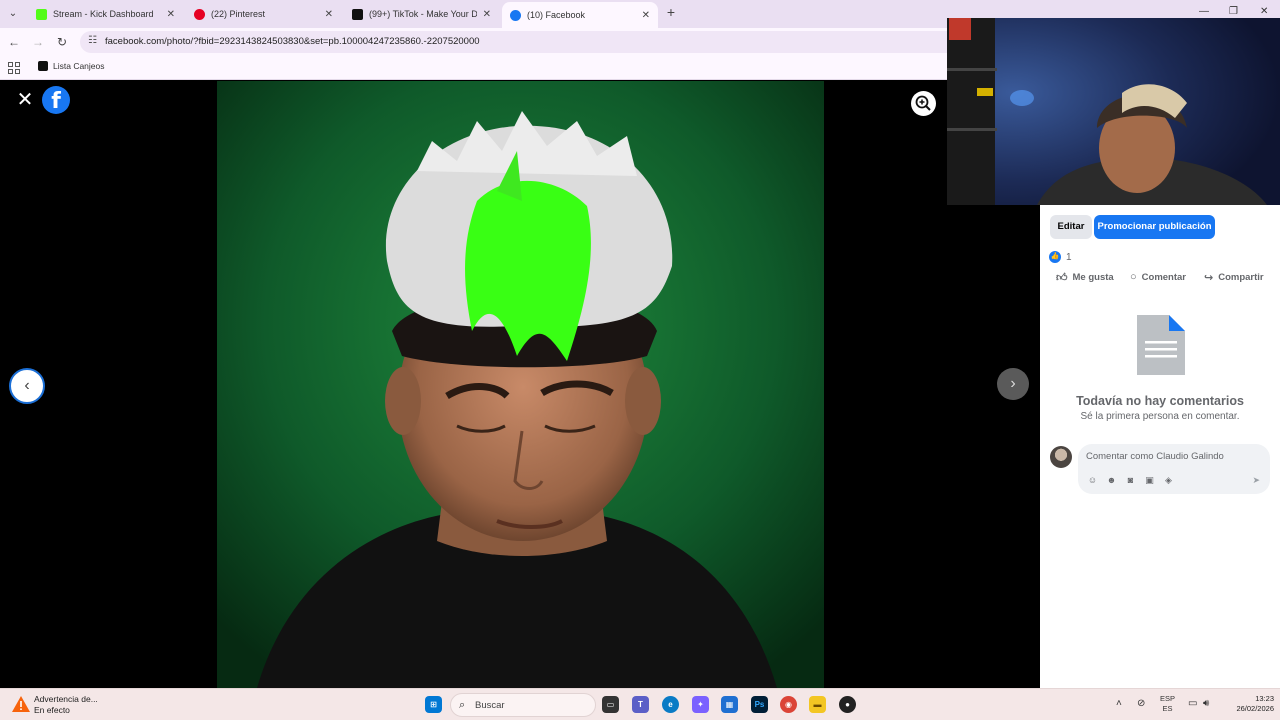  I want to click on lang-top: ESP, so click(1168, 698).